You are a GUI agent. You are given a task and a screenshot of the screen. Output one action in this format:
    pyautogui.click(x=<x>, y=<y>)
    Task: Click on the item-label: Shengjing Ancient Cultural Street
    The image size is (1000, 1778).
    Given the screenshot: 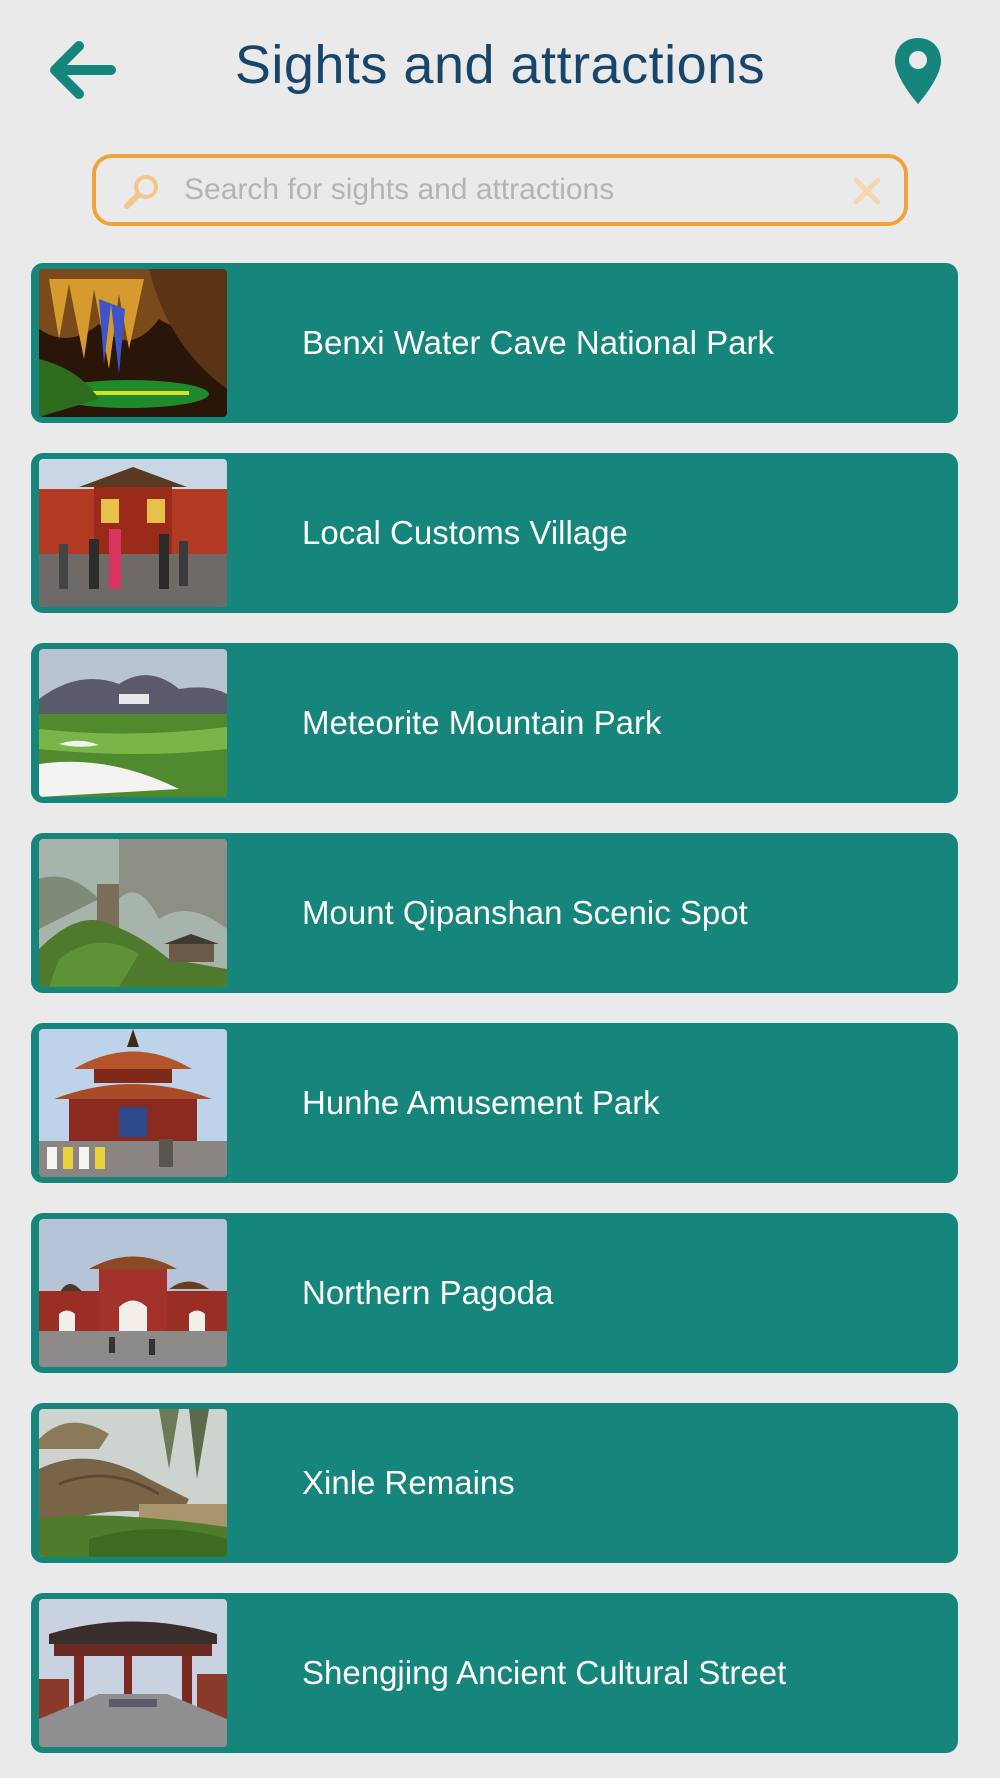 What is the action you would take?
    pyautogui.click(x=544, y=1672)
    